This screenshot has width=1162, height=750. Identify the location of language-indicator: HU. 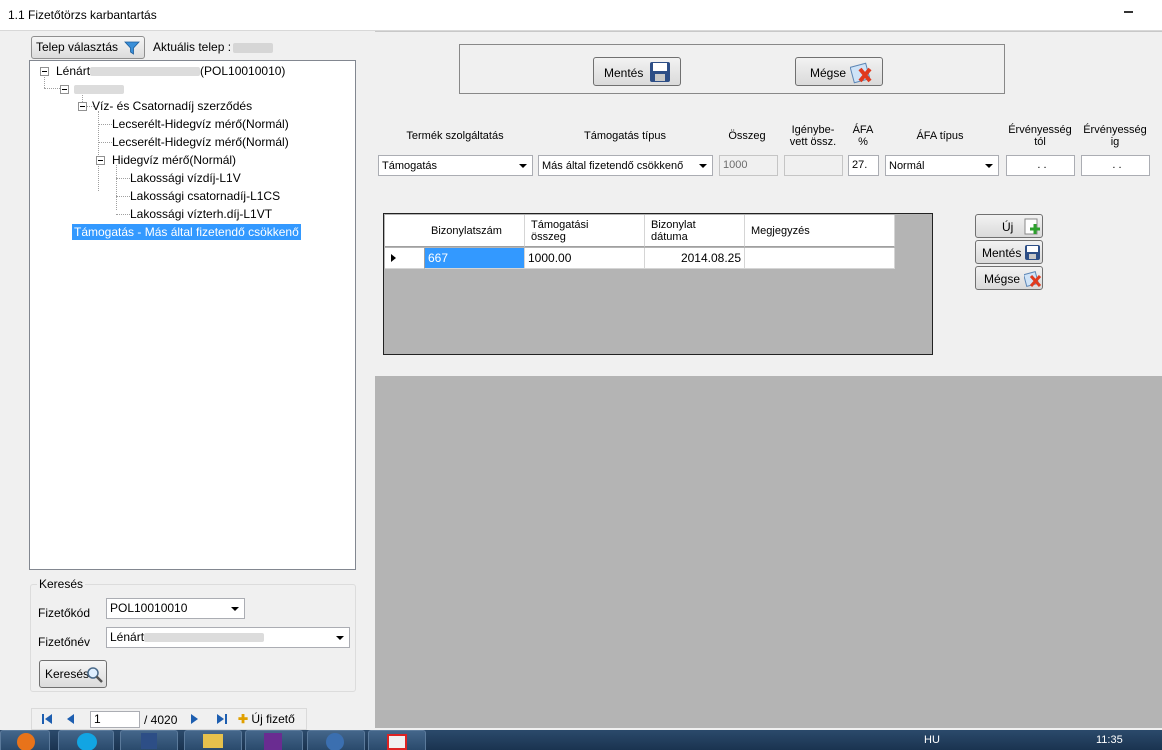
(932, 740).